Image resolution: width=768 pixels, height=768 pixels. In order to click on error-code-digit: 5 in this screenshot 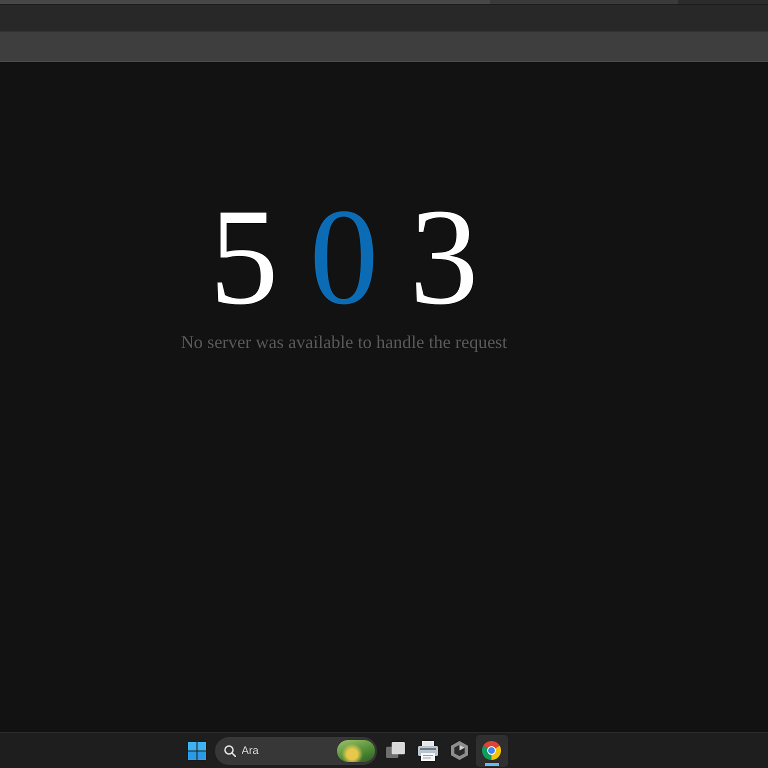, I will do `click(244, 257)`.